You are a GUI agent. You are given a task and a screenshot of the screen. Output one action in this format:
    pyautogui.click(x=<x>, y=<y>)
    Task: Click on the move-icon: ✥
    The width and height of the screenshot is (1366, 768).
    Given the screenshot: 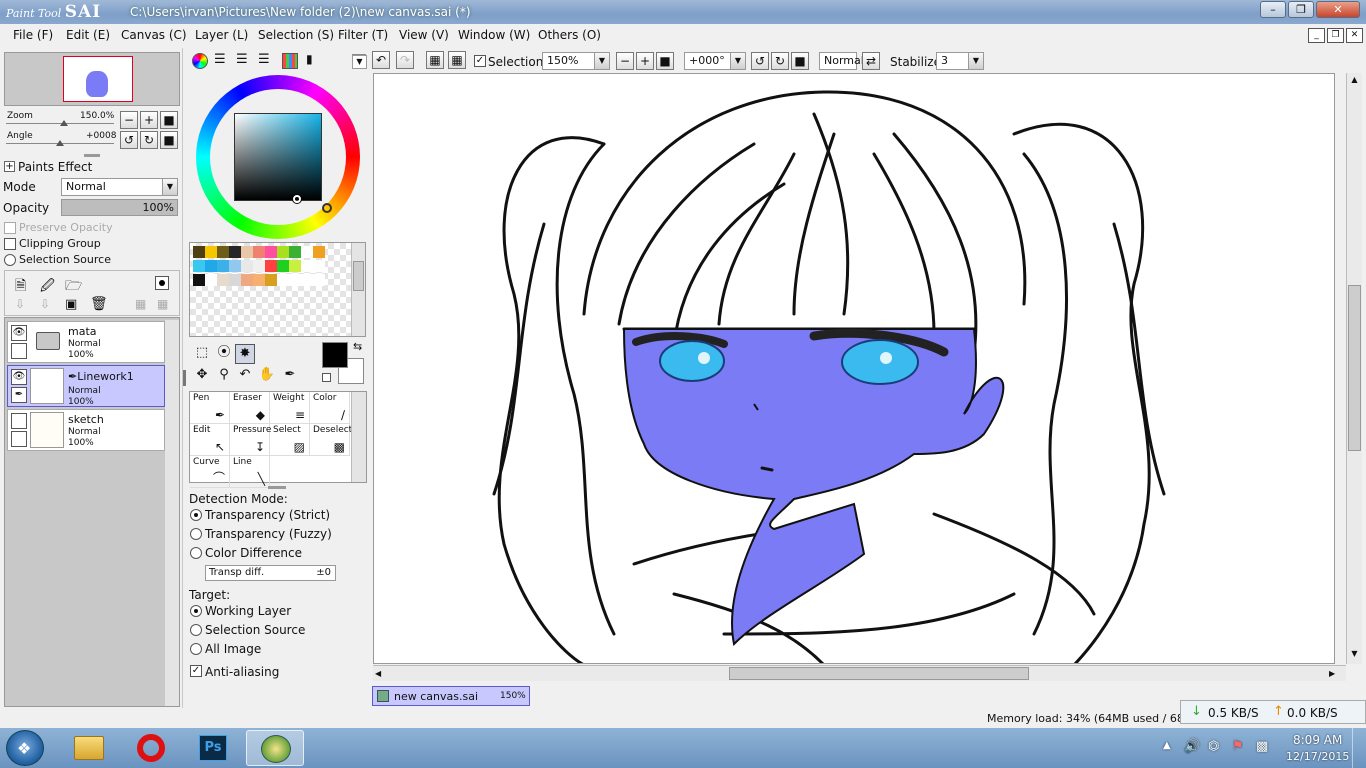 What is the action you would take?
    pyautogui.click(x=202, y=376)
    